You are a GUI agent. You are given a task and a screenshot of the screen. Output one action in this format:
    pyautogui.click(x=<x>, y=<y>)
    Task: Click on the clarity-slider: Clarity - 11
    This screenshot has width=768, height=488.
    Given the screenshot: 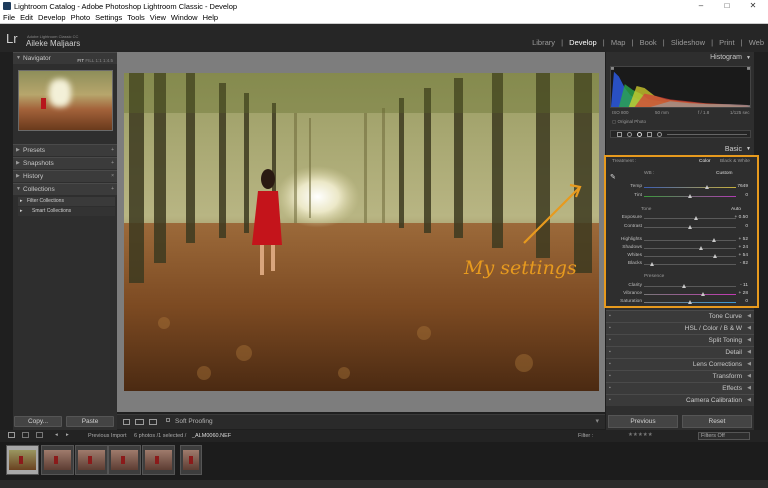 What is the action you would take?
    pyautogui.click(x=682, y=286)
    